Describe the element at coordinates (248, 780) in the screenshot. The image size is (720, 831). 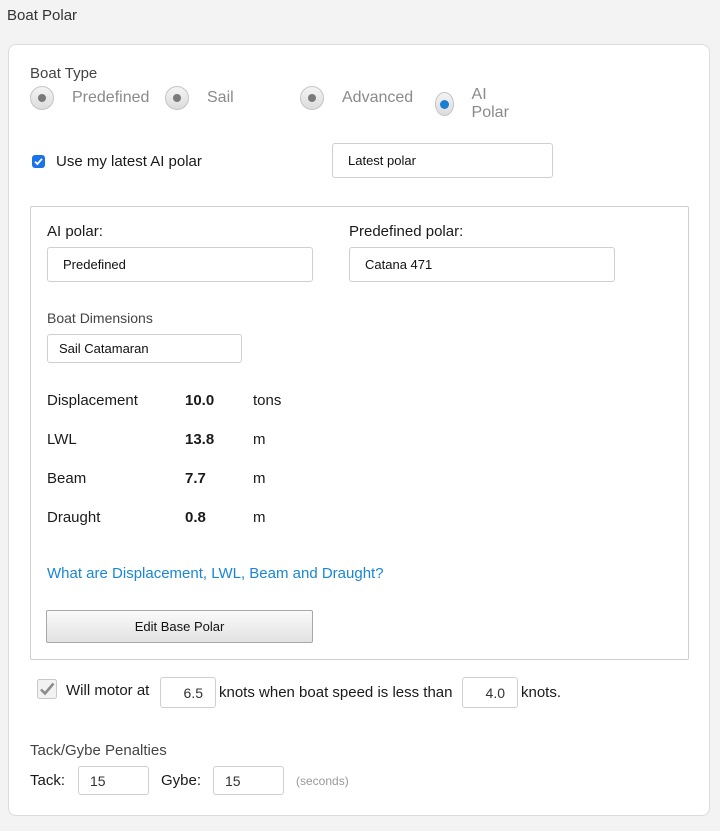
I see `gybe-penalty-input: 15` at that location.